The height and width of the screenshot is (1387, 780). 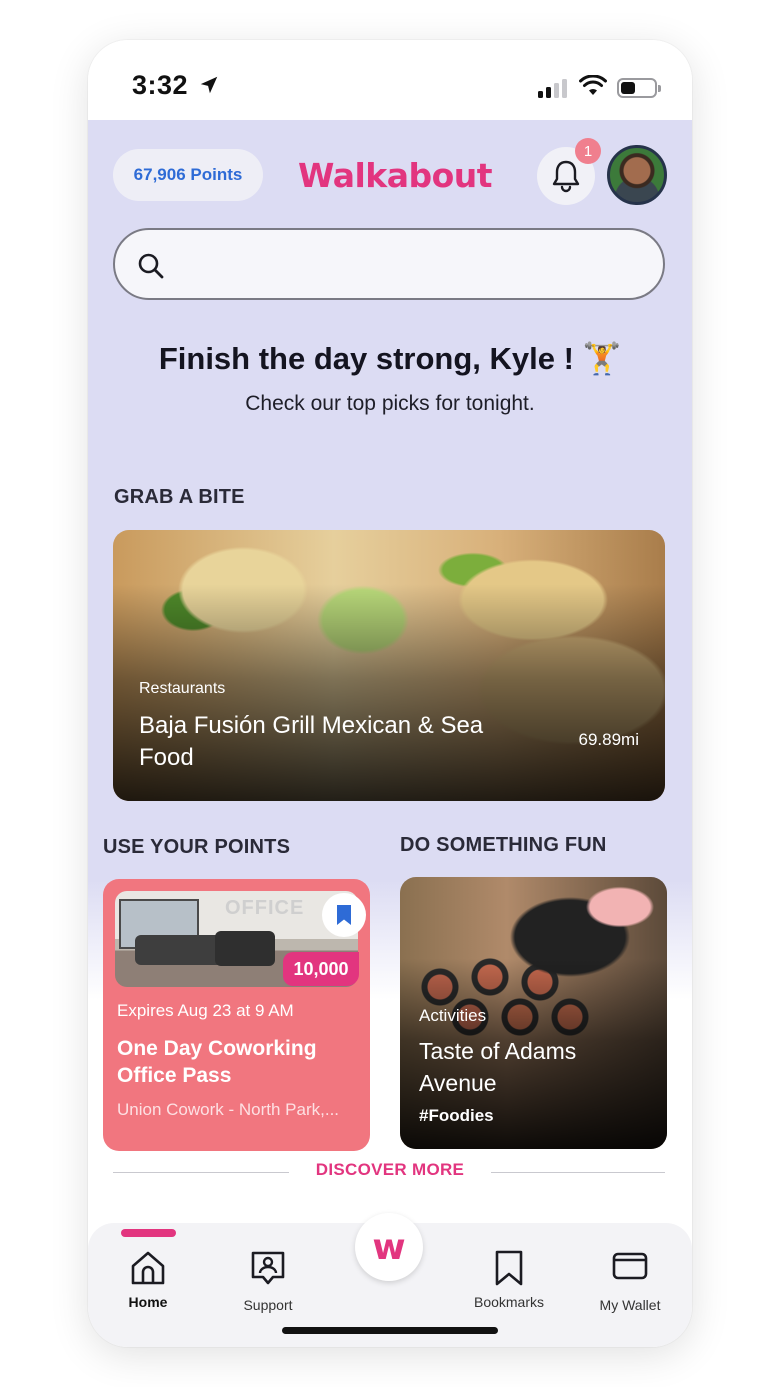 I want to click on card-category: Activities, so click(x=453, y=1015).